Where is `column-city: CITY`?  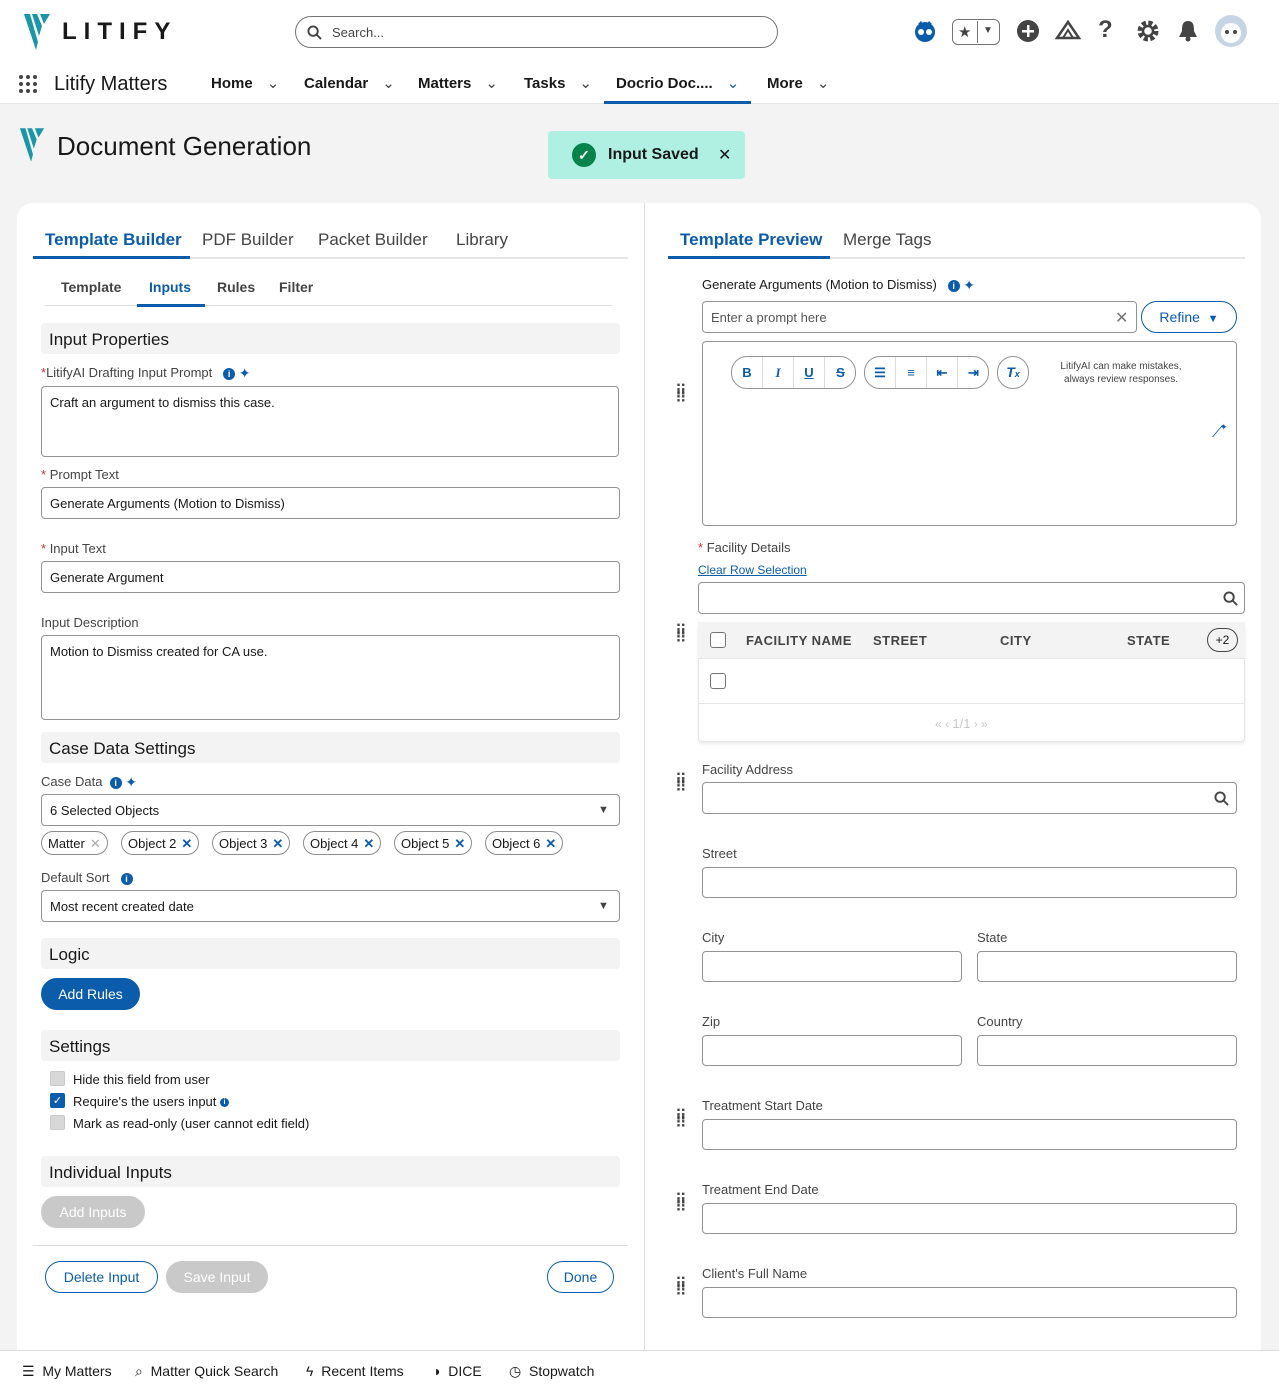 column-city: CITY is located at coordinates (1016, 640).